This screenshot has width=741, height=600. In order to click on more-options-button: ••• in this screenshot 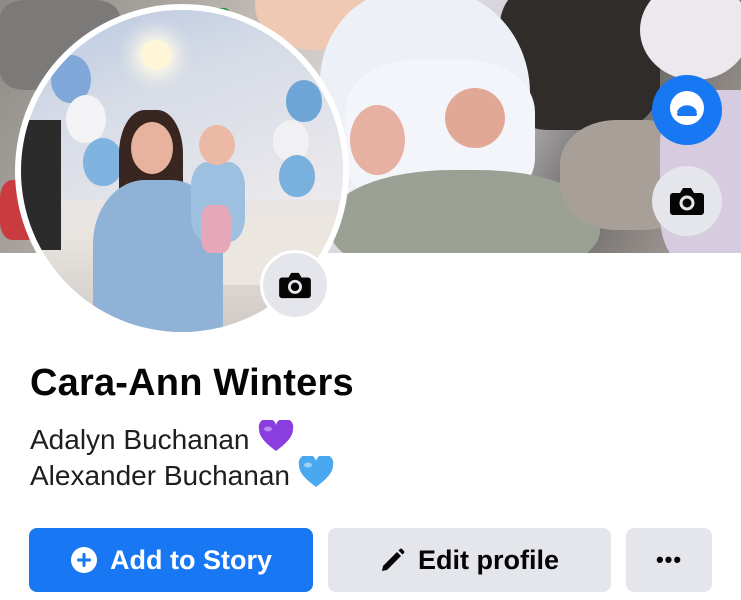, I will do `click(669, 560)`.